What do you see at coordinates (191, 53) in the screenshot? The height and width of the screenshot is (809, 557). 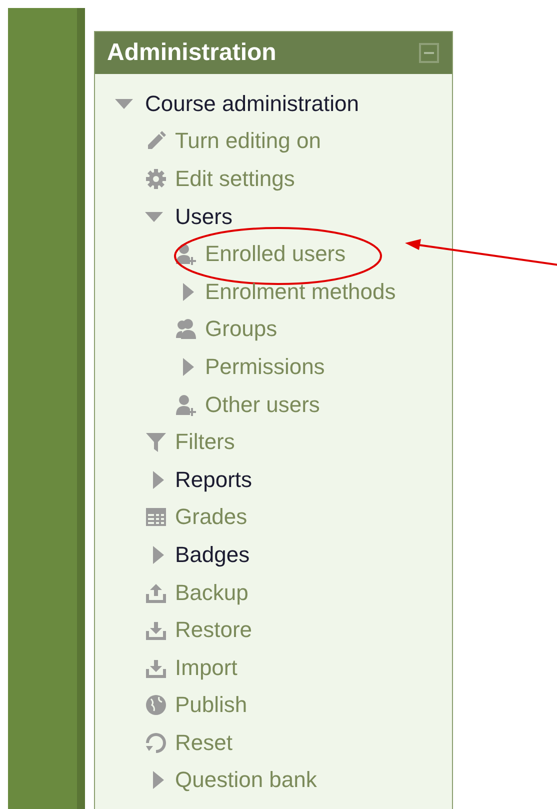 I see `block-title: Administration` at bounding box center [191, 53].